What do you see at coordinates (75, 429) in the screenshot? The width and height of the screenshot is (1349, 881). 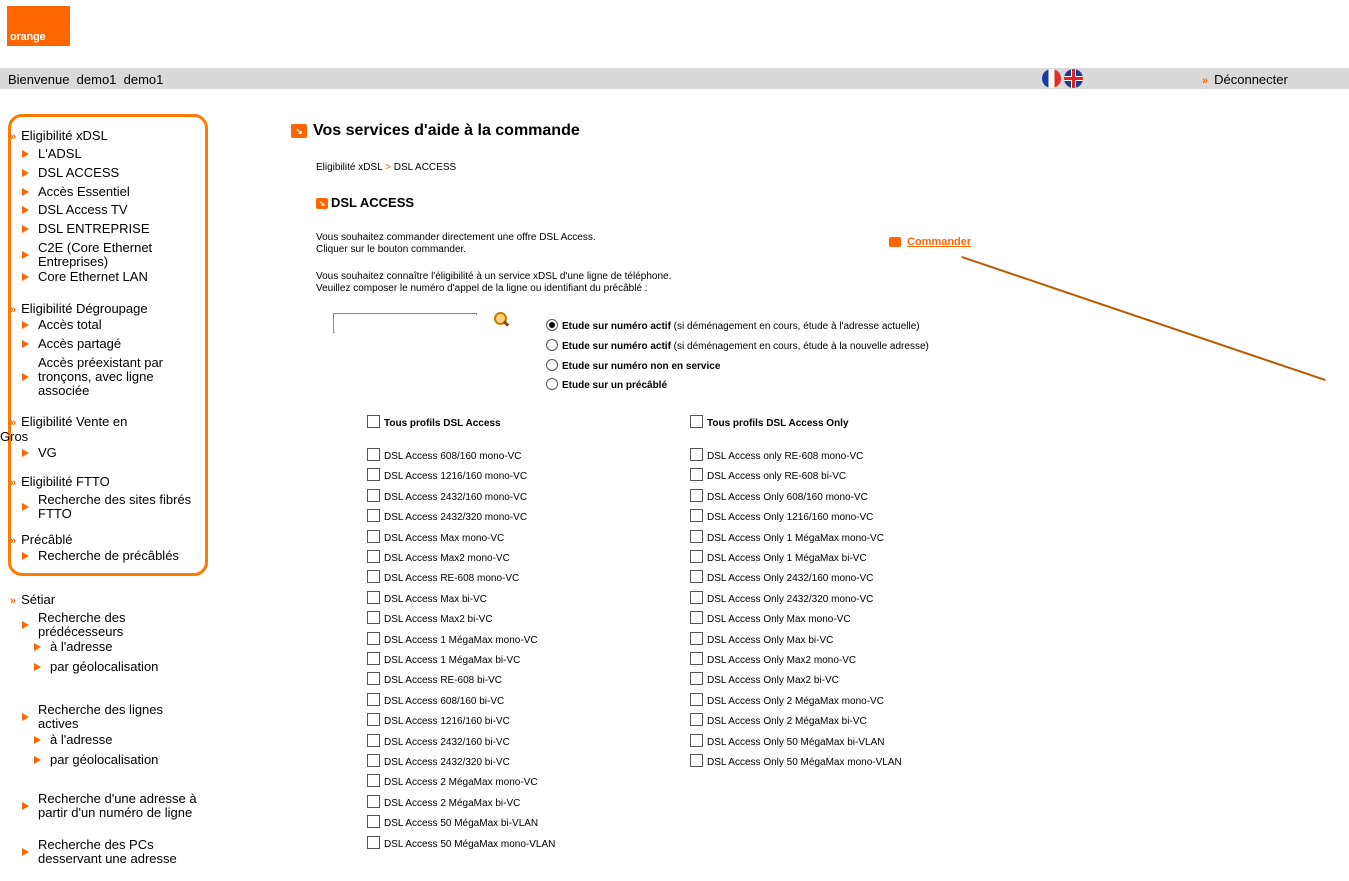 I see `nav-group-2: » Eligibilité Vente en Gros` at bounding box center [75, 429].